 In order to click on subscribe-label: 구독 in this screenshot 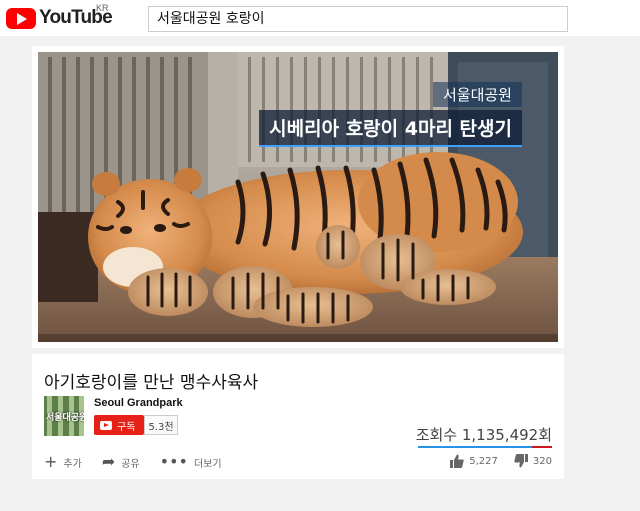, I will do `click(126, 427)`.